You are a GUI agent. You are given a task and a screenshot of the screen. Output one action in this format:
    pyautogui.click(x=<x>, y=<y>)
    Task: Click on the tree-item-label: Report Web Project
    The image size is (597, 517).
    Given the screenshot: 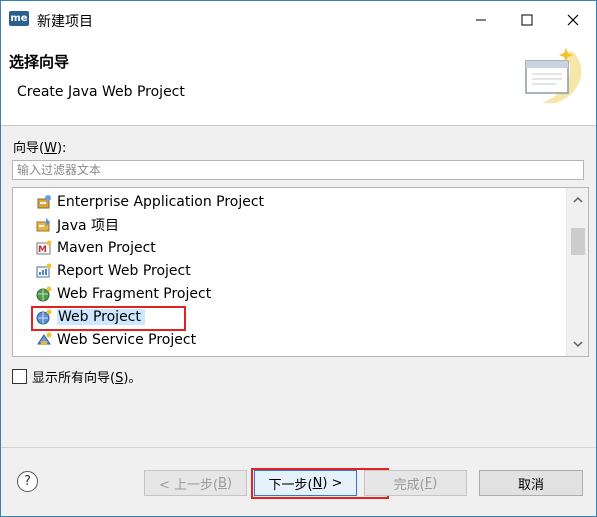 What is the action you would take?
    pyautogui.click(x=124, y=271)
    